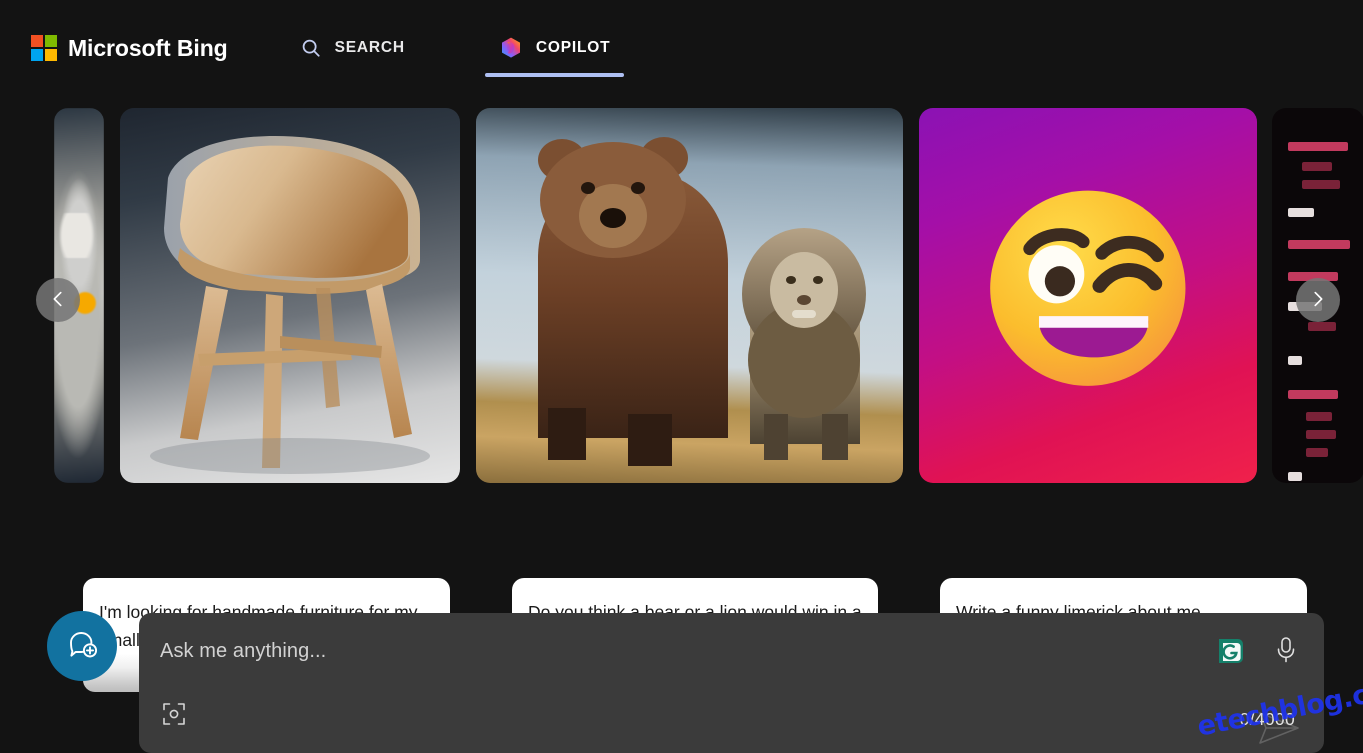 Image resolution: width=1363 pixels, height=753 pixels. I want to click on microphone-icon, so click(1286, 650).